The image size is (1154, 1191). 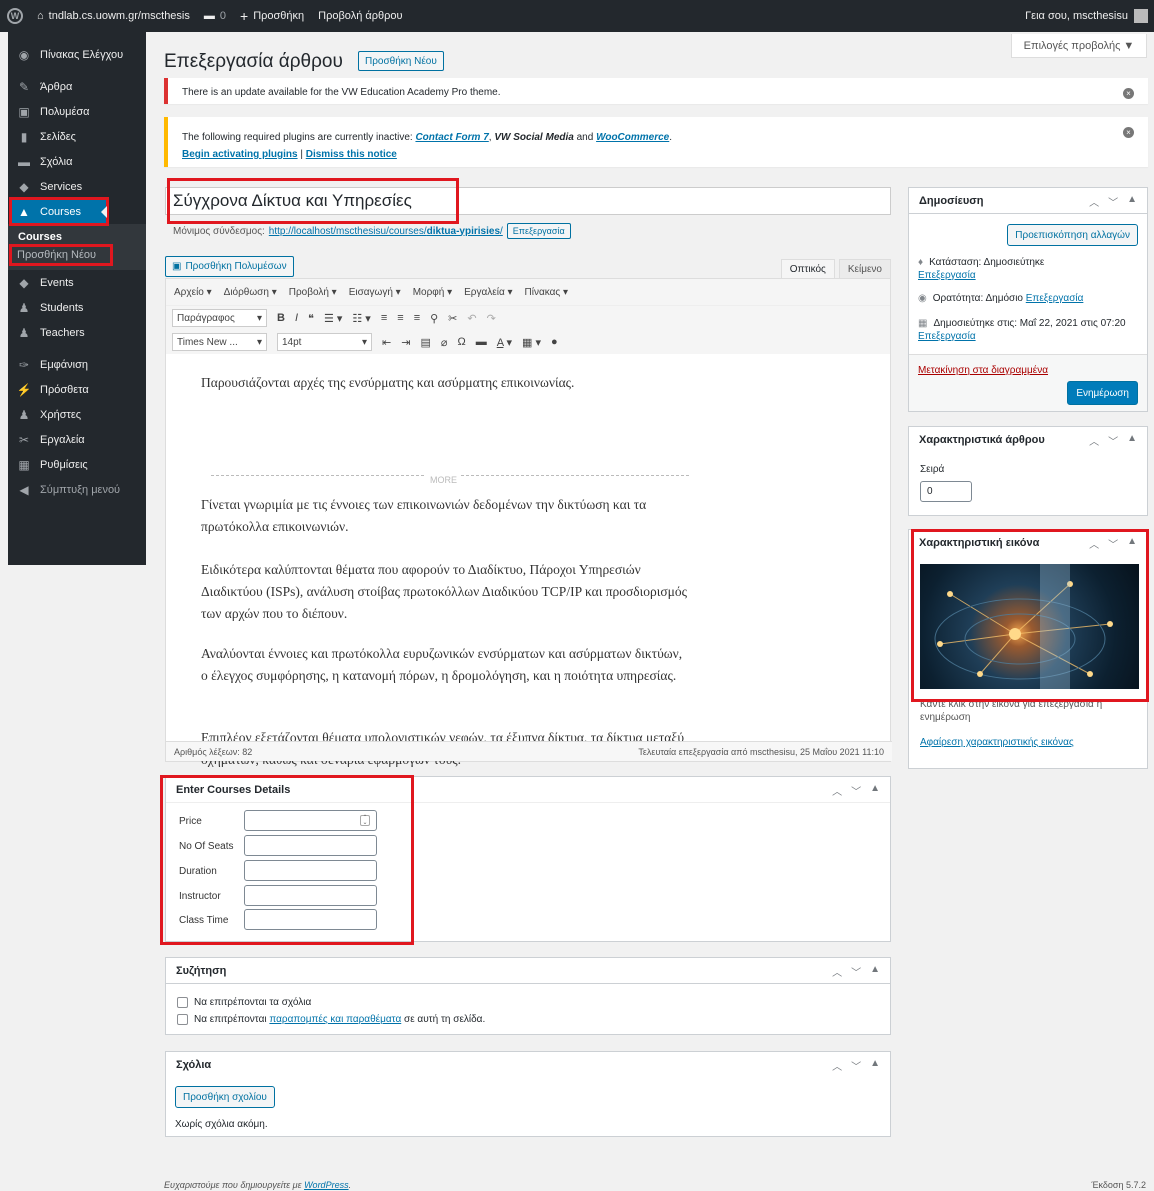 I want to click on menu-services: ◆ Services, so click(x=77, y=186).